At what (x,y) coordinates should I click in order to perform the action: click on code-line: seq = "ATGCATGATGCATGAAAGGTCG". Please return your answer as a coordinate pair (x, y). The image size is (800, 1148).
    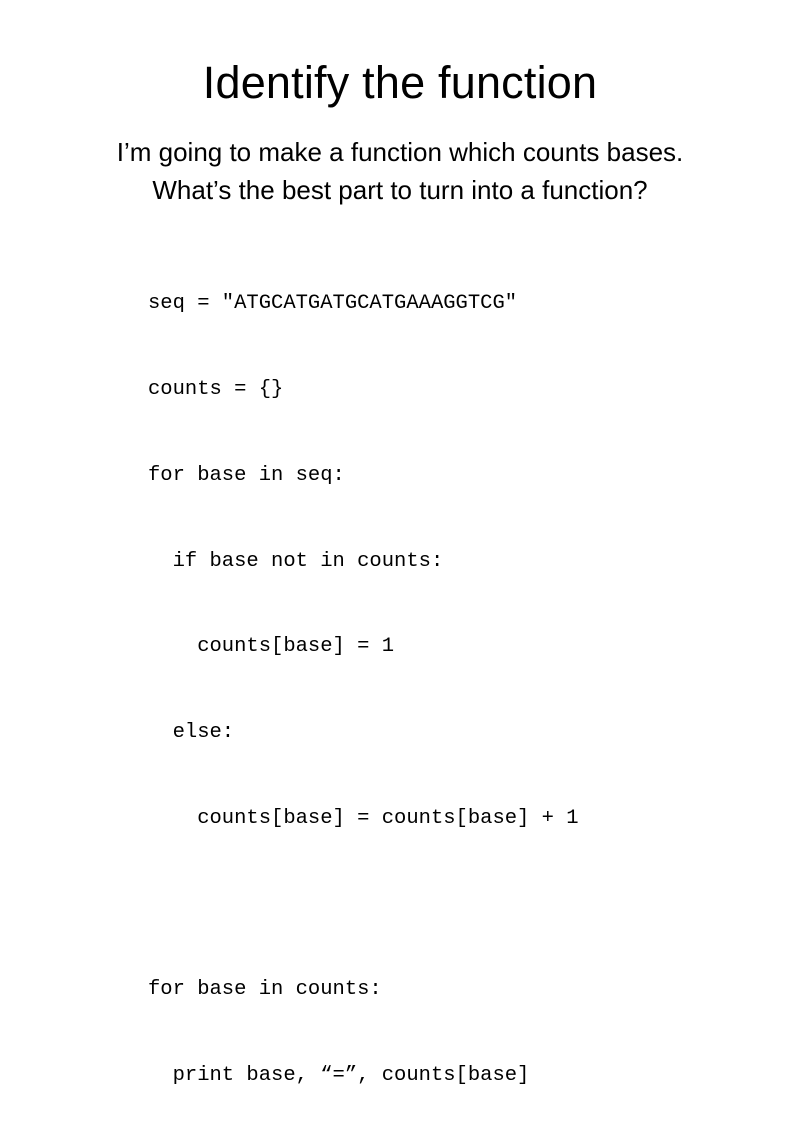
    Looking at the image, I should click on (333, 304).